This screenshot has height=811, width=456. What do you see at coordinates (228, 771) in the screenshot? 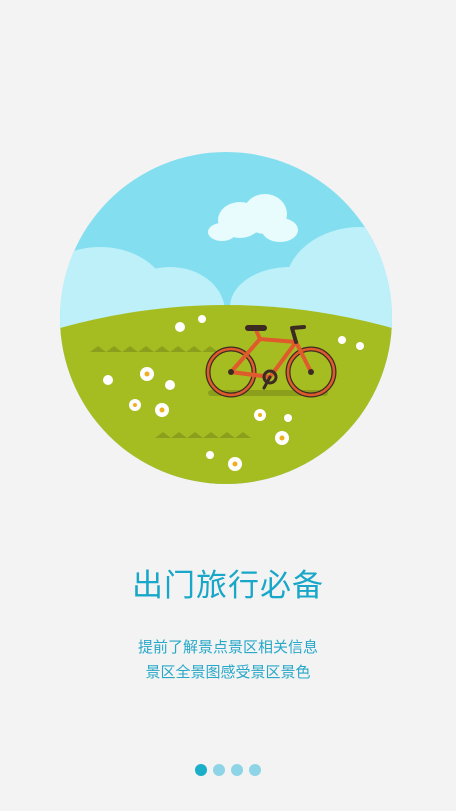
I see `page-indicator` at bounding box center [228, 771].